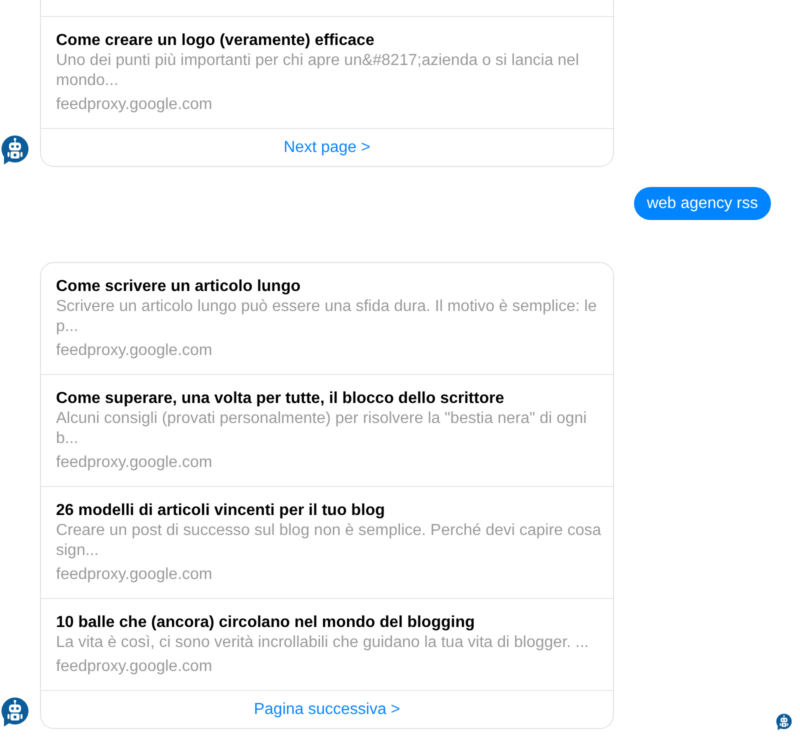 The height and width of the screenshot is (738, 800). What do you see at coordinates (327, 147) in the screenshot?
I see `next-page-button: Next page >` at bounding box center [327, 147].